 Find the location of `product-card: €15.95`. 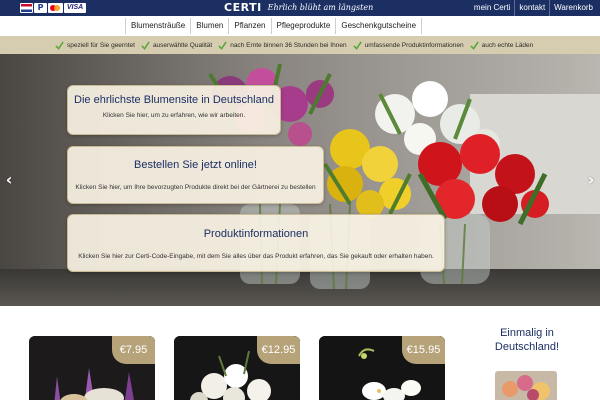

product-card: €15.95 is located at coordinates (382, 368).